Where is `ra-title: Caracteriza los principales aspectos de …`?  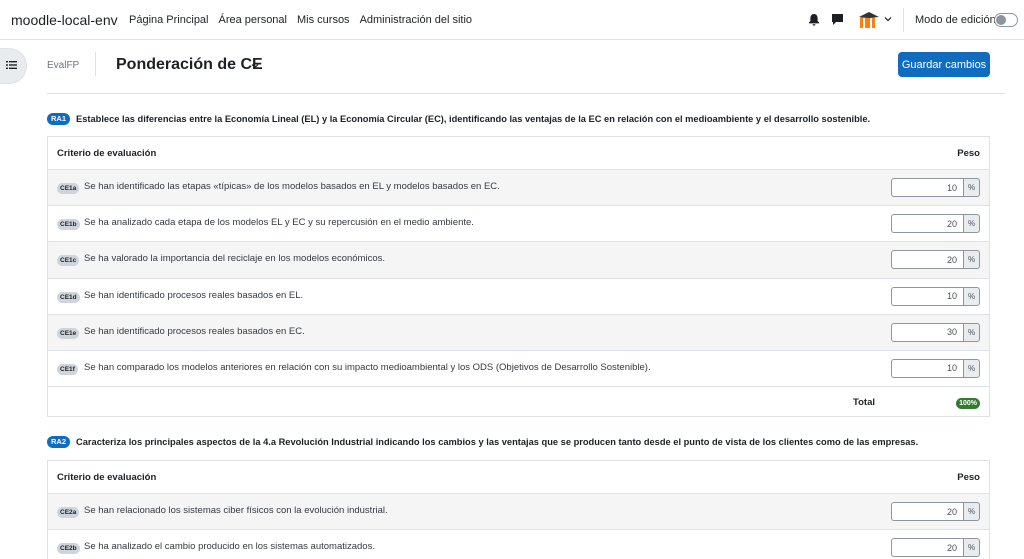 ra-title: Caracteriza los principales aspectos de … is located at coordinates (497, 442).